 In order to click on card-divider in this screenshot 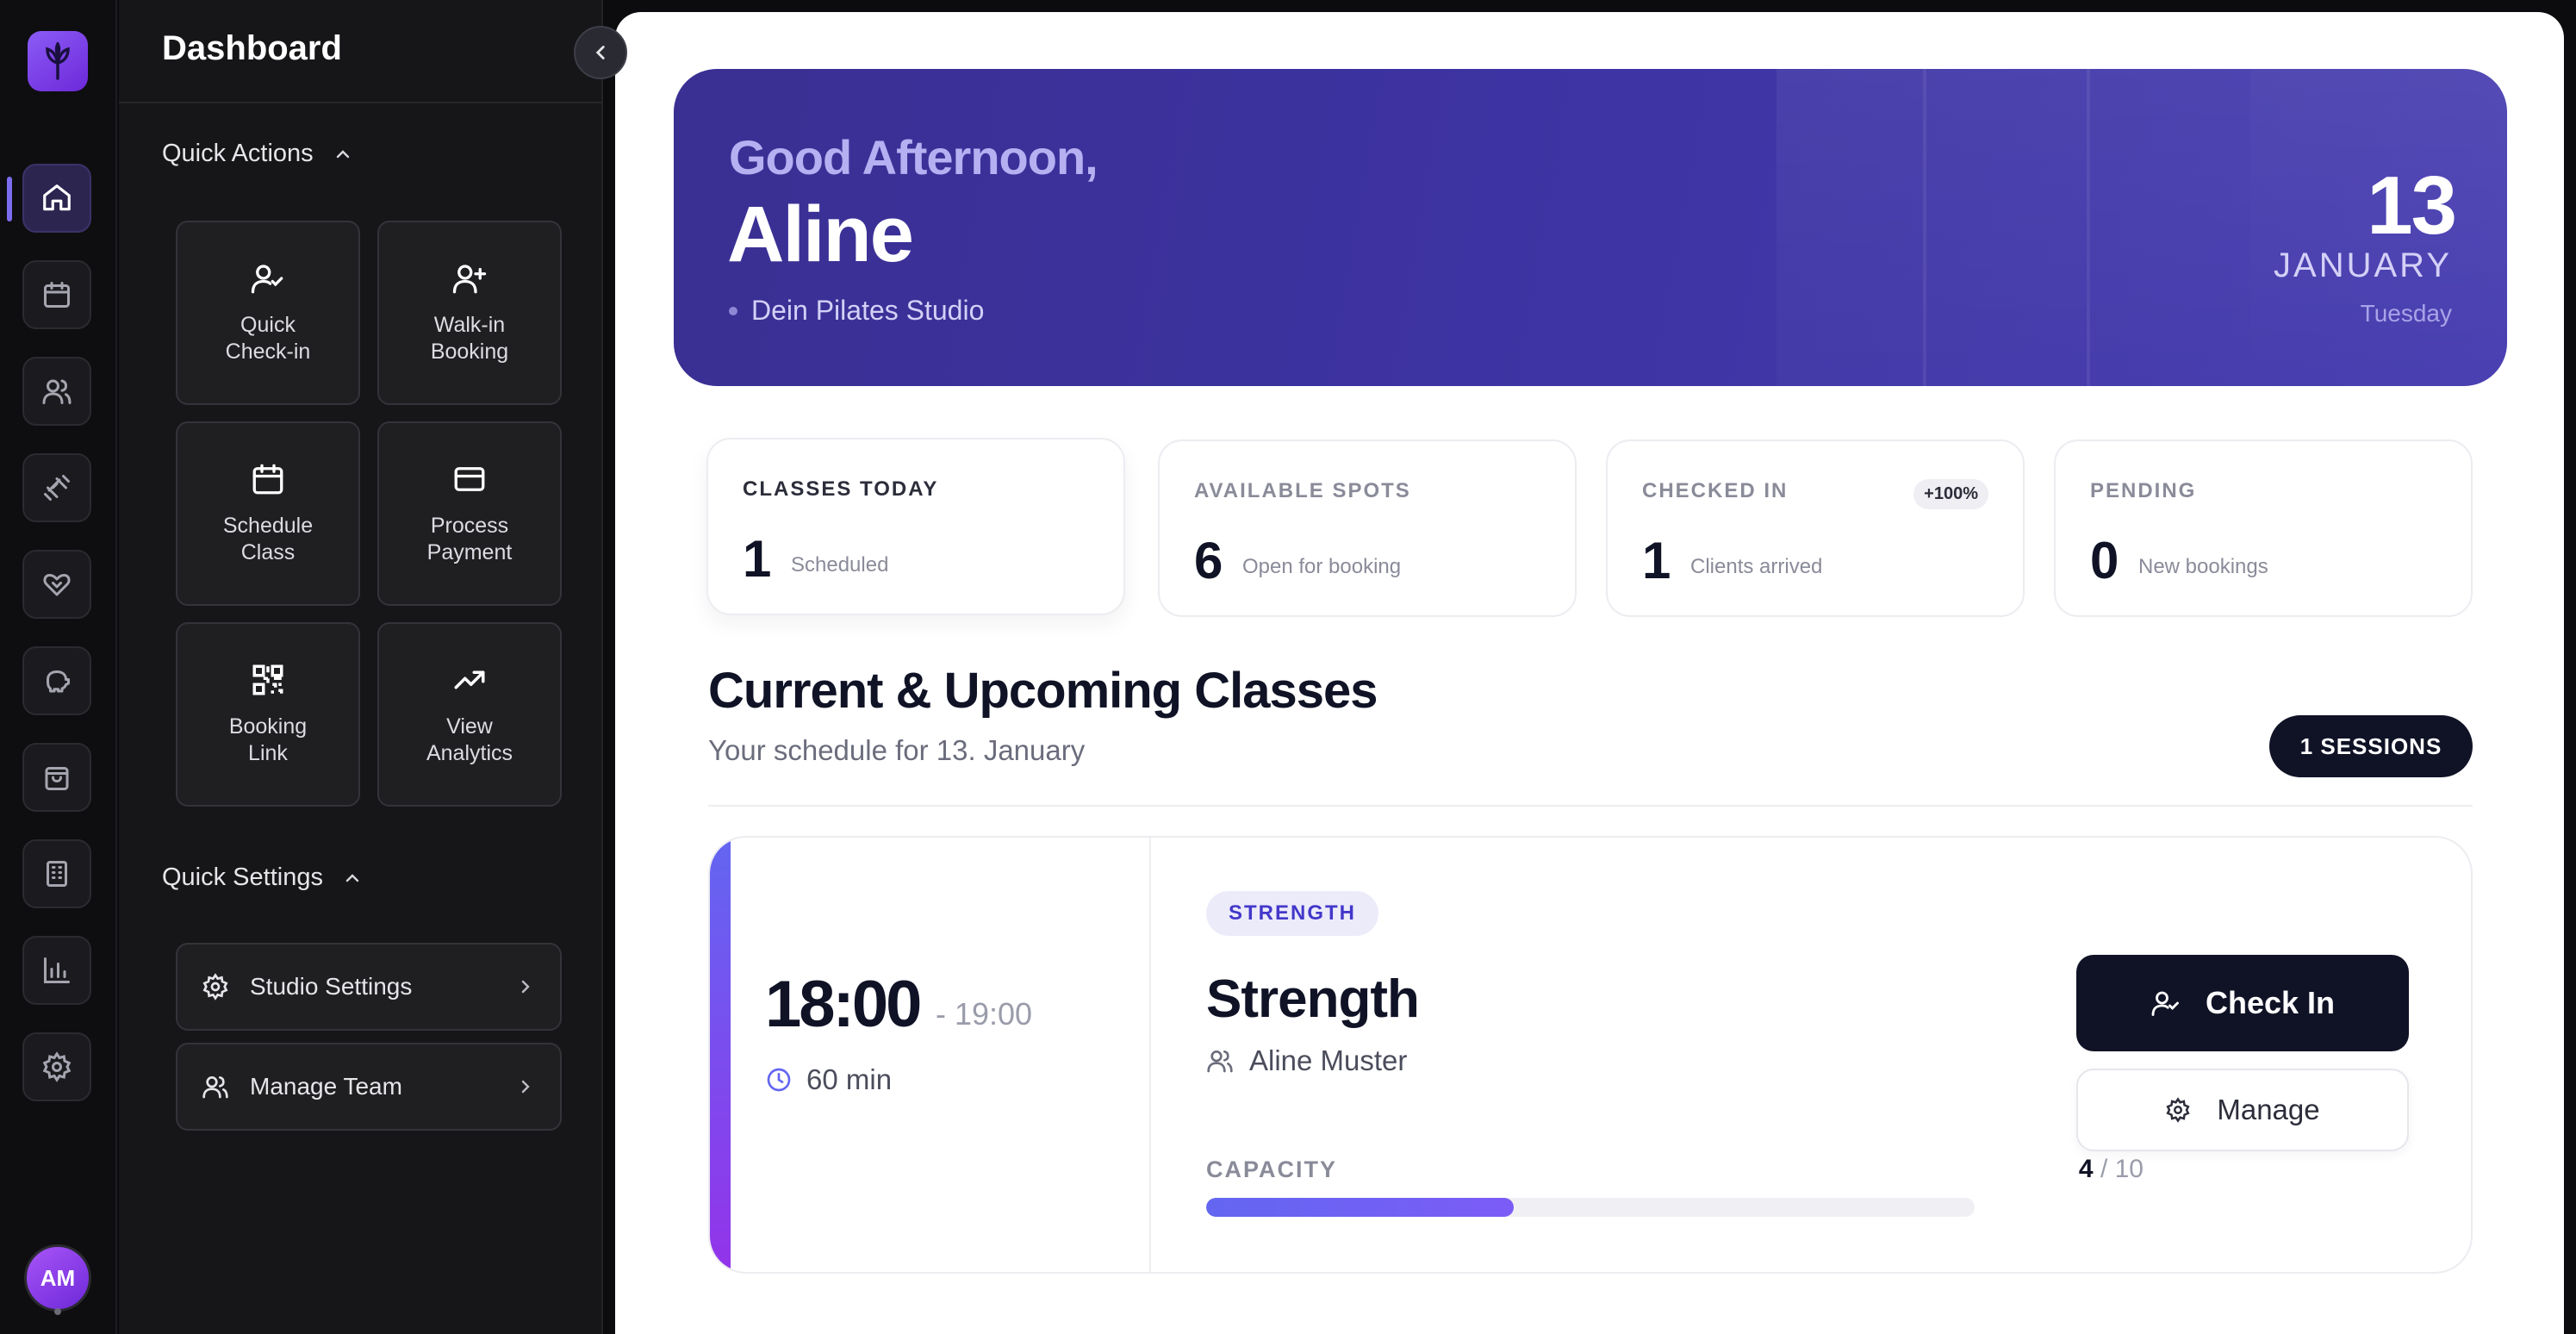, I will do `click(1150, 1055)`.